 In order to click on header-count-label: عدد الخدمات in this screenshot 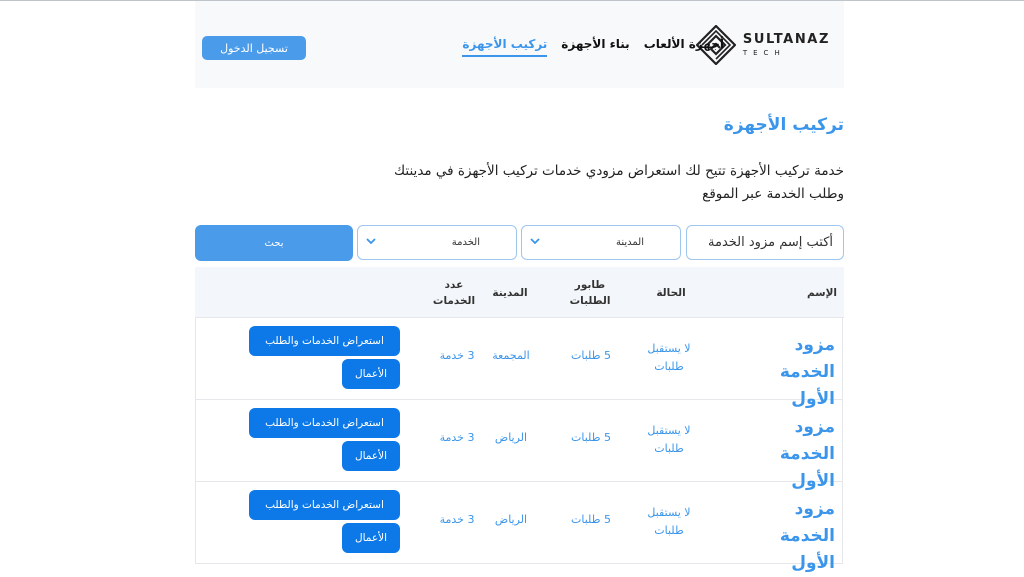, I will do `click(454, 293)`.